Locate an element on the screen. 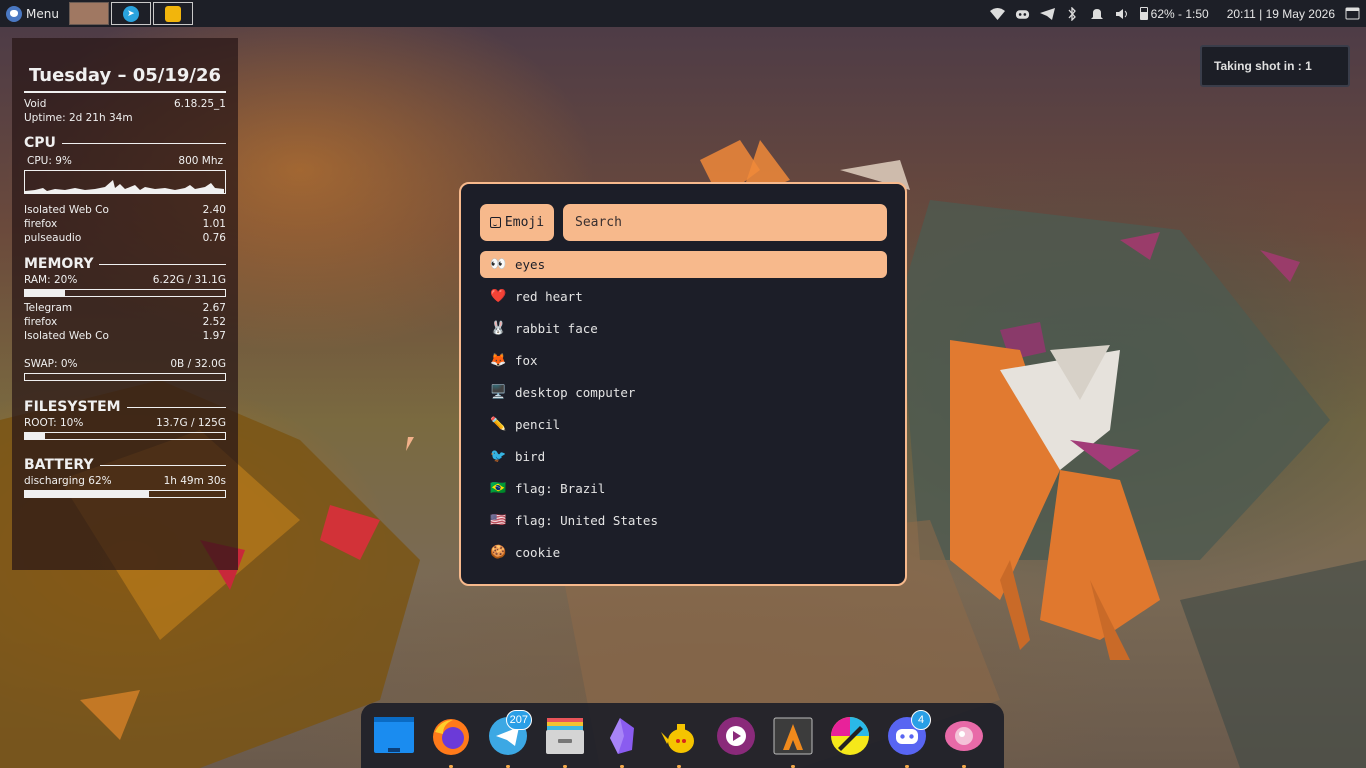 The height and width of the screenshot is (768, 1366). emoji-mode-icon is located at coordinates (495, 222).